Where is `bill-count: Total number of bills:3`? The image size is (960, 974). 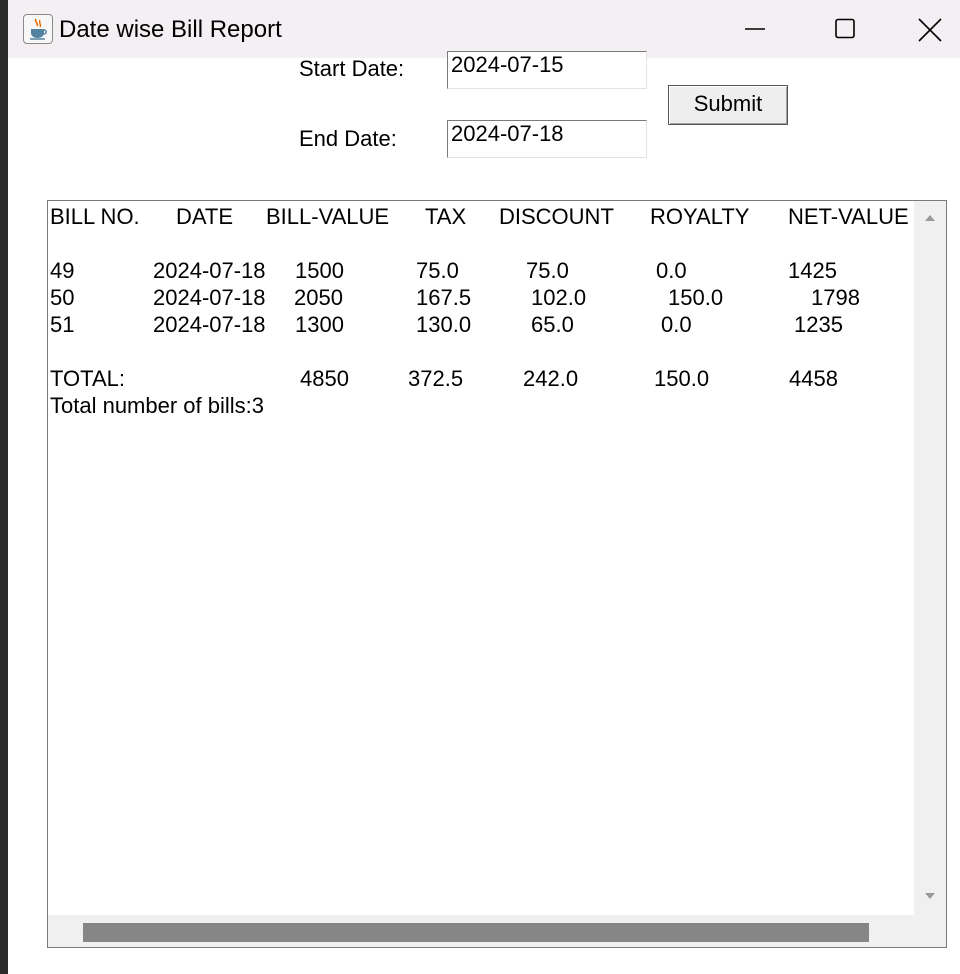
bill-count: Total number of bills:3 is located at coordinates (157, 405).